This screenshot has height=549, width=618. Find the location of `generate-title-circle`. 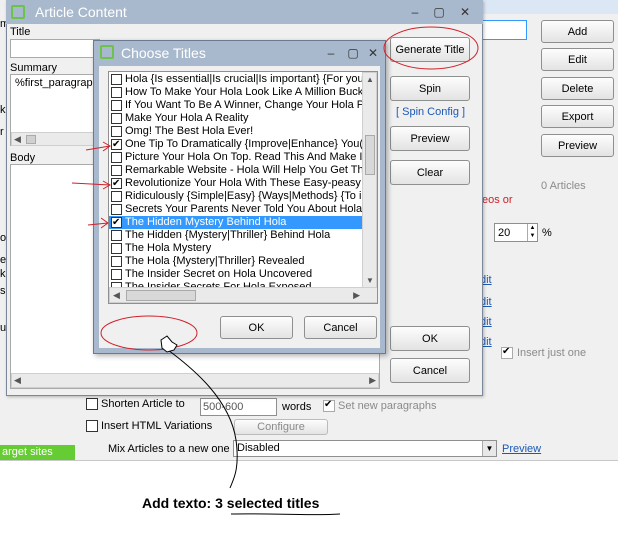

generate-title-circle is located at coordinates (431, 48).